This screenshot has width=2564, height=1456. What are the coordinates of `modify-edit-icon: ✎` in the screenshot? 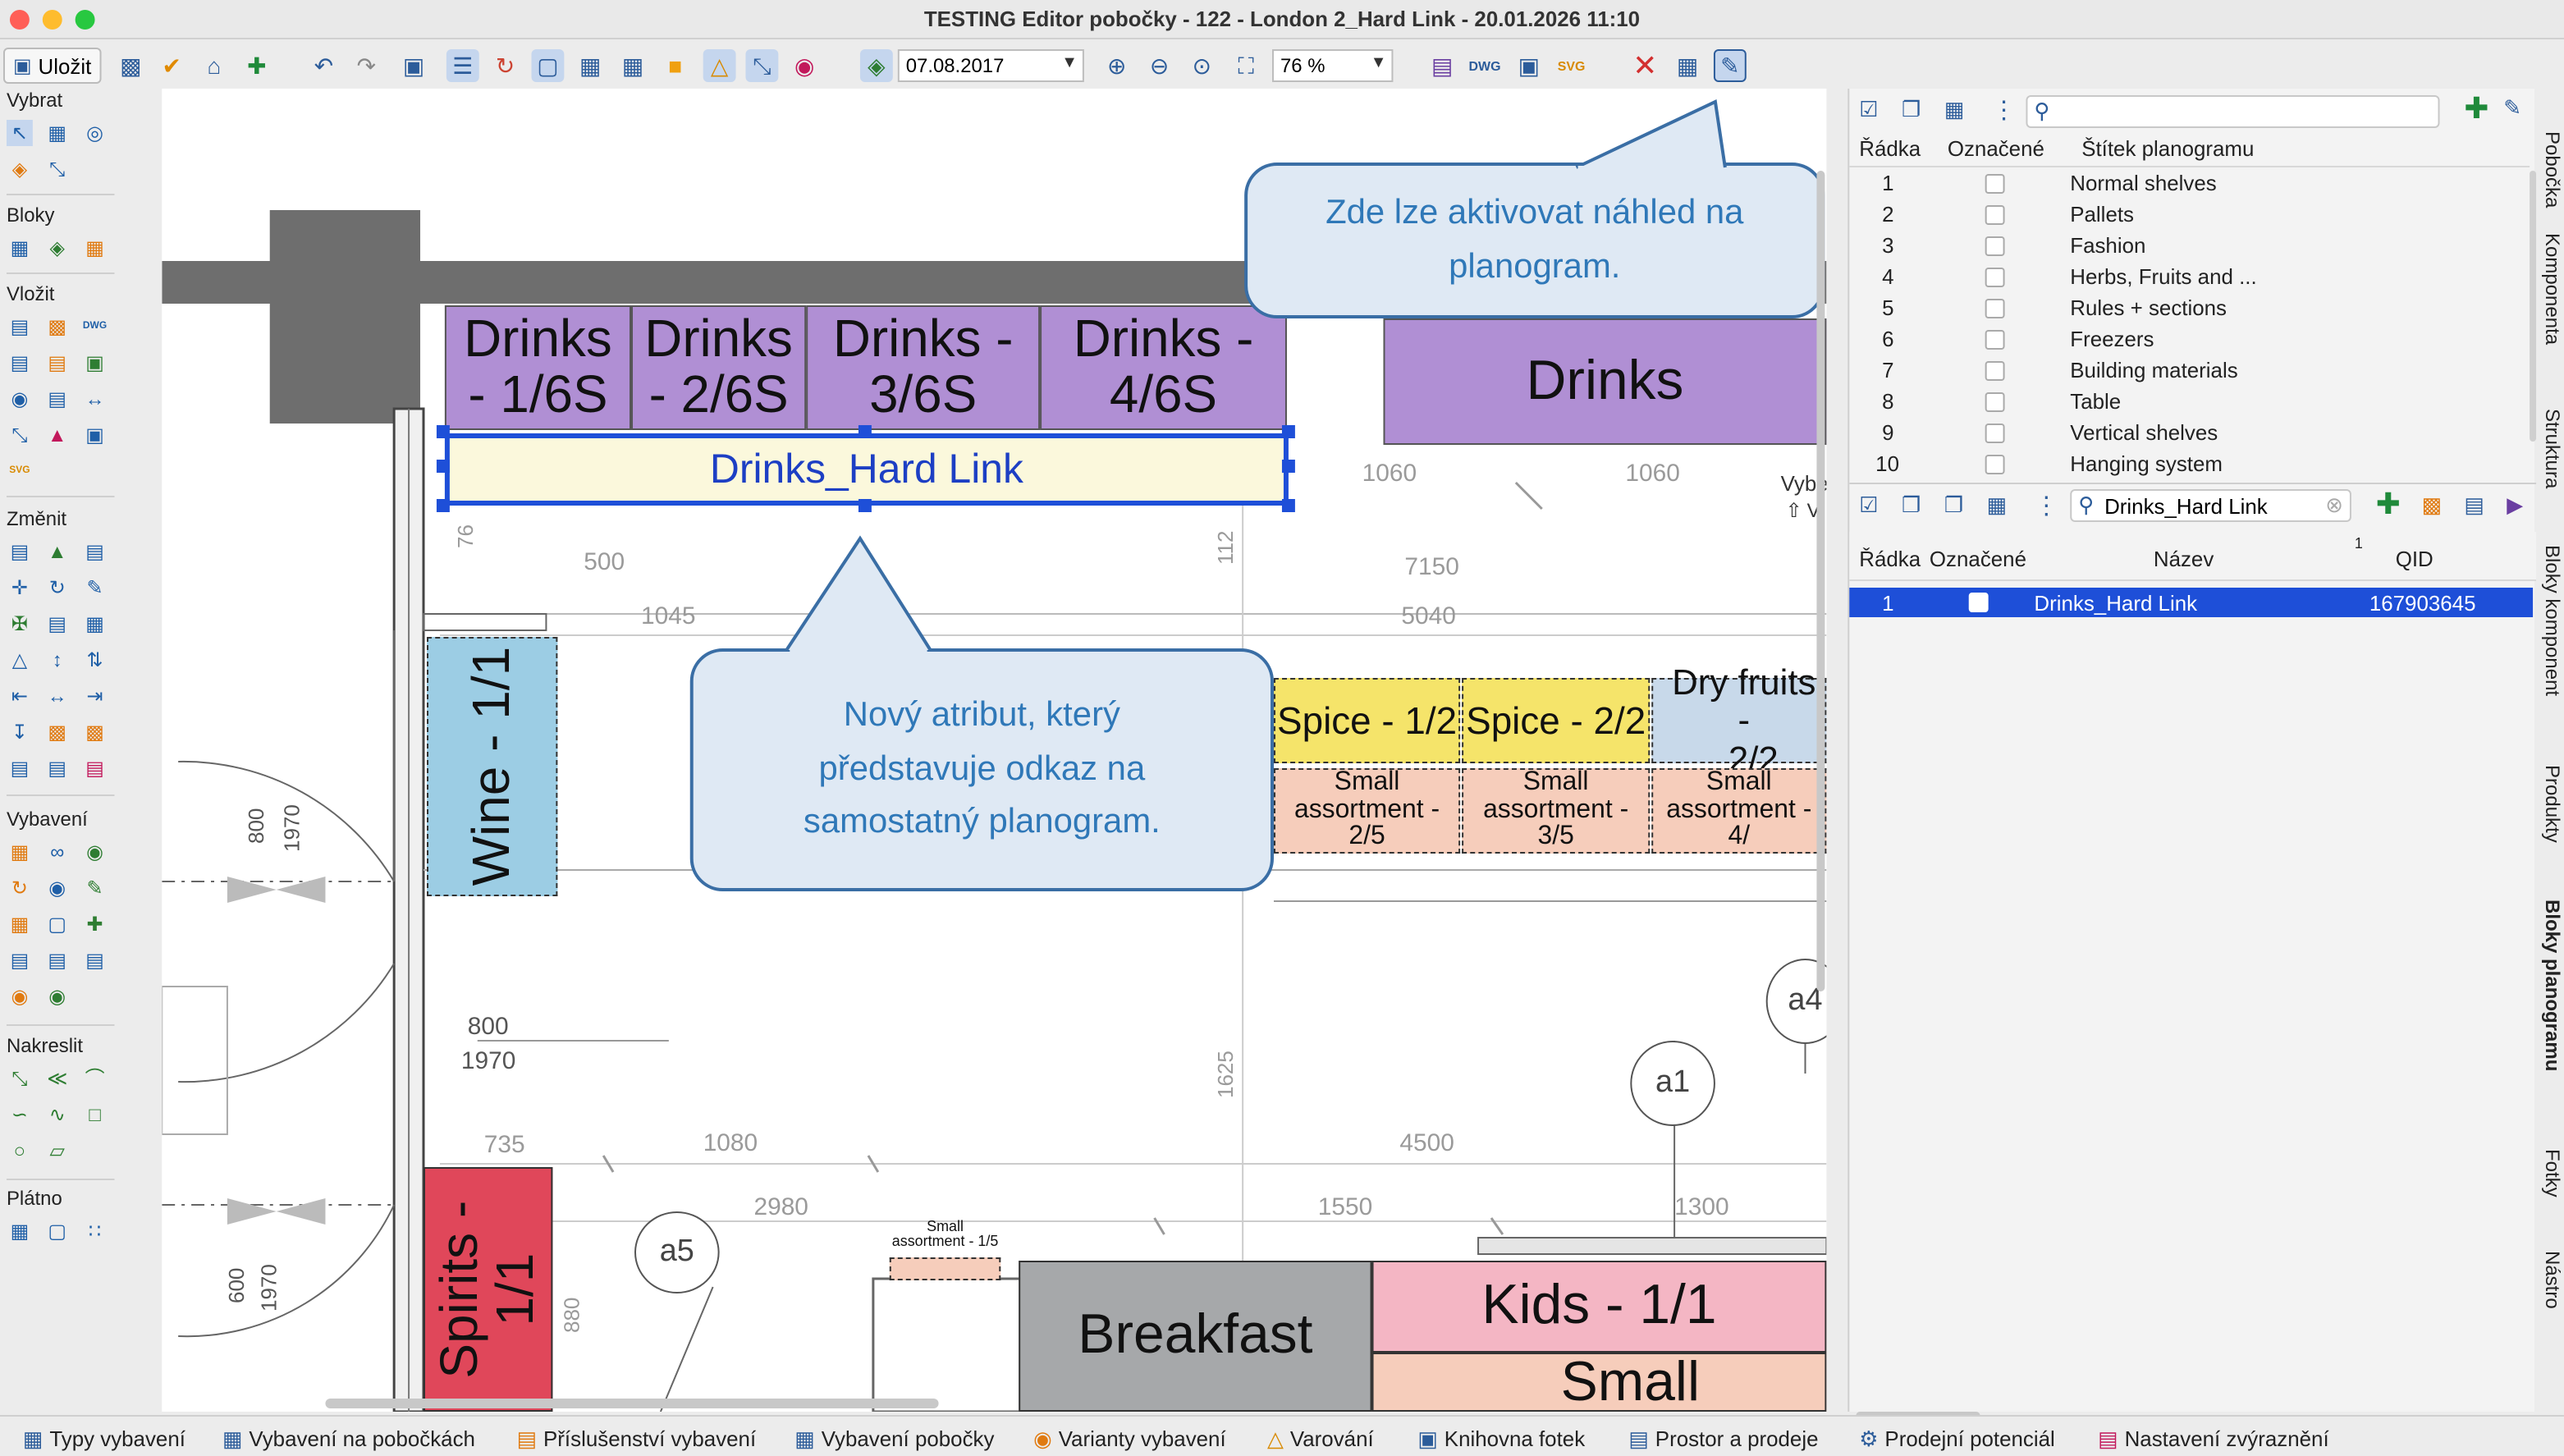 It's located at (95, 588).